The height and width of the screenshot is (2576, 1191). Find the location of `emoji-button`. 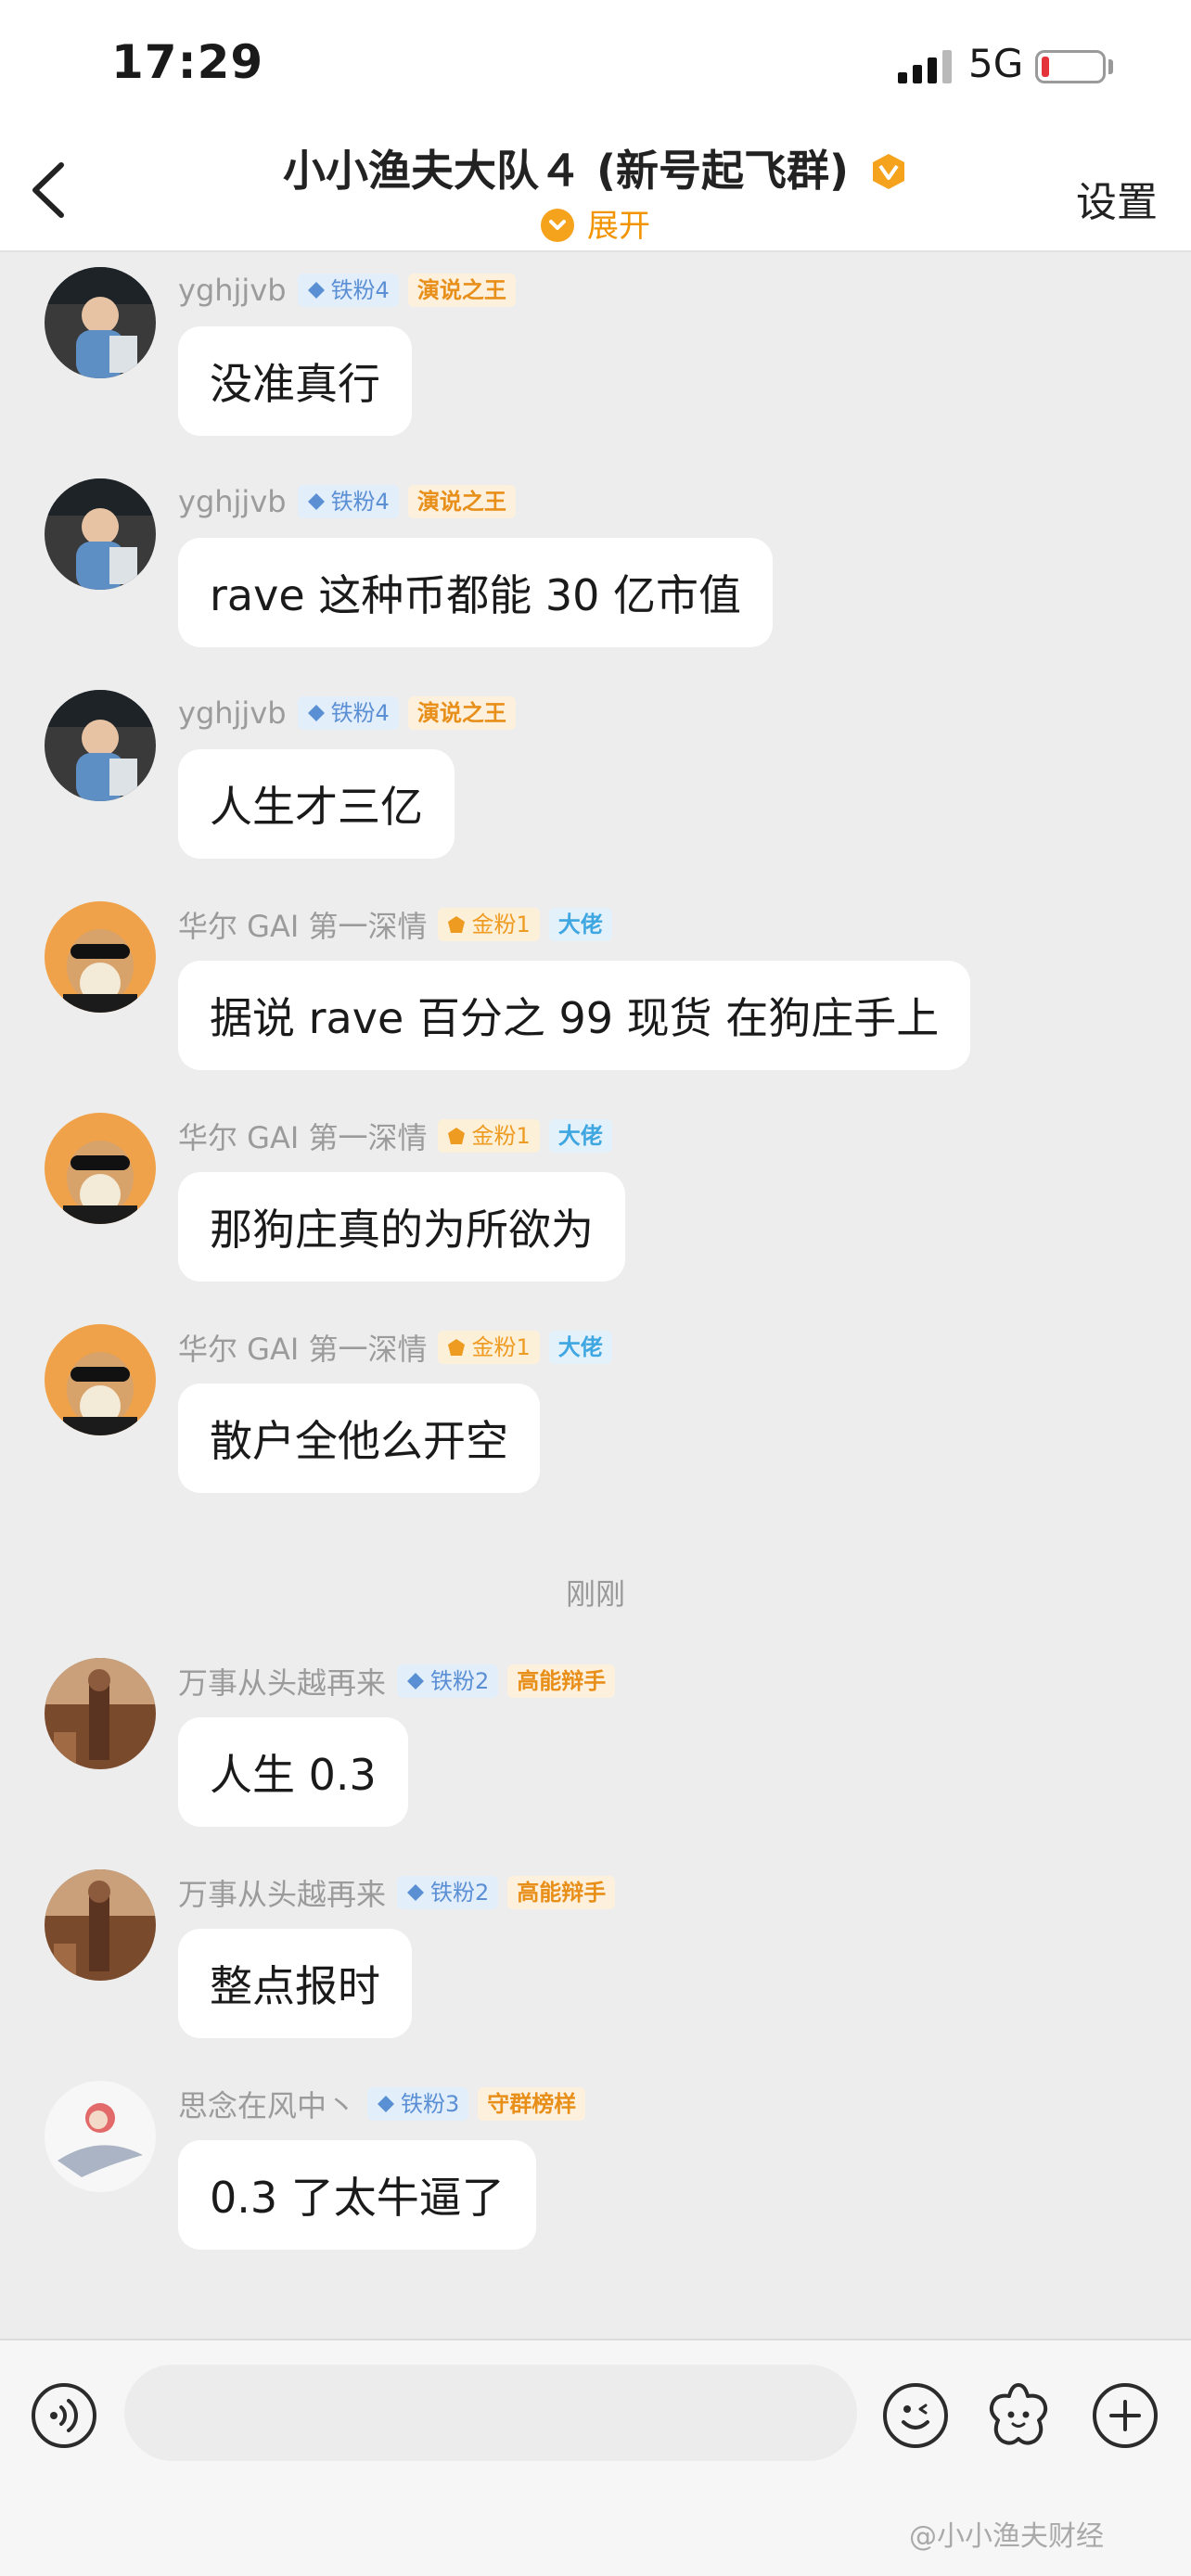

emoji-button is located at coordinates (916, 2415).